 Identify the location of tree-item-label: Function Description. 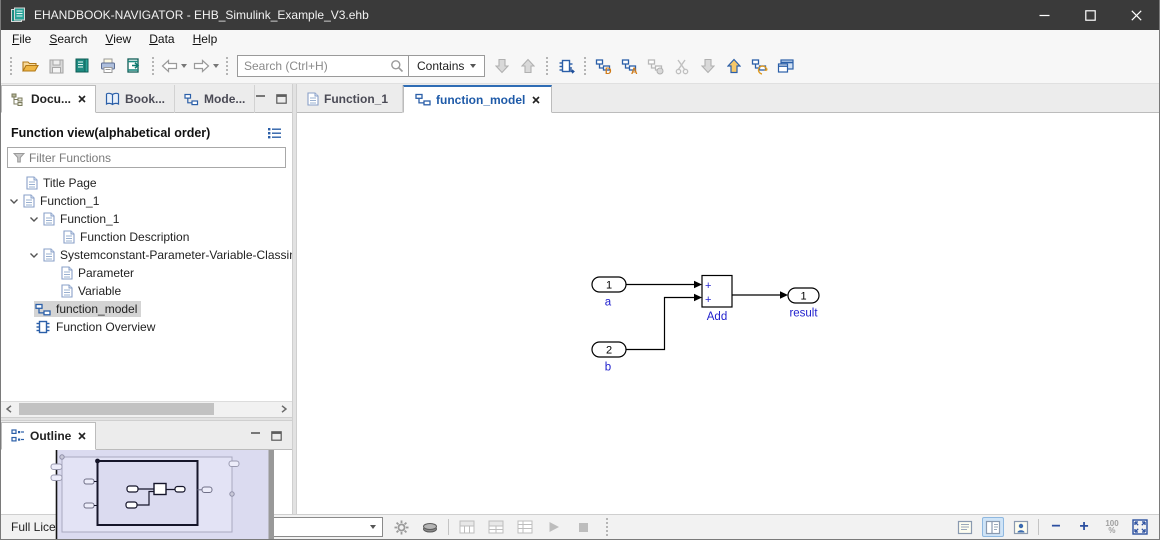
(135, 237).